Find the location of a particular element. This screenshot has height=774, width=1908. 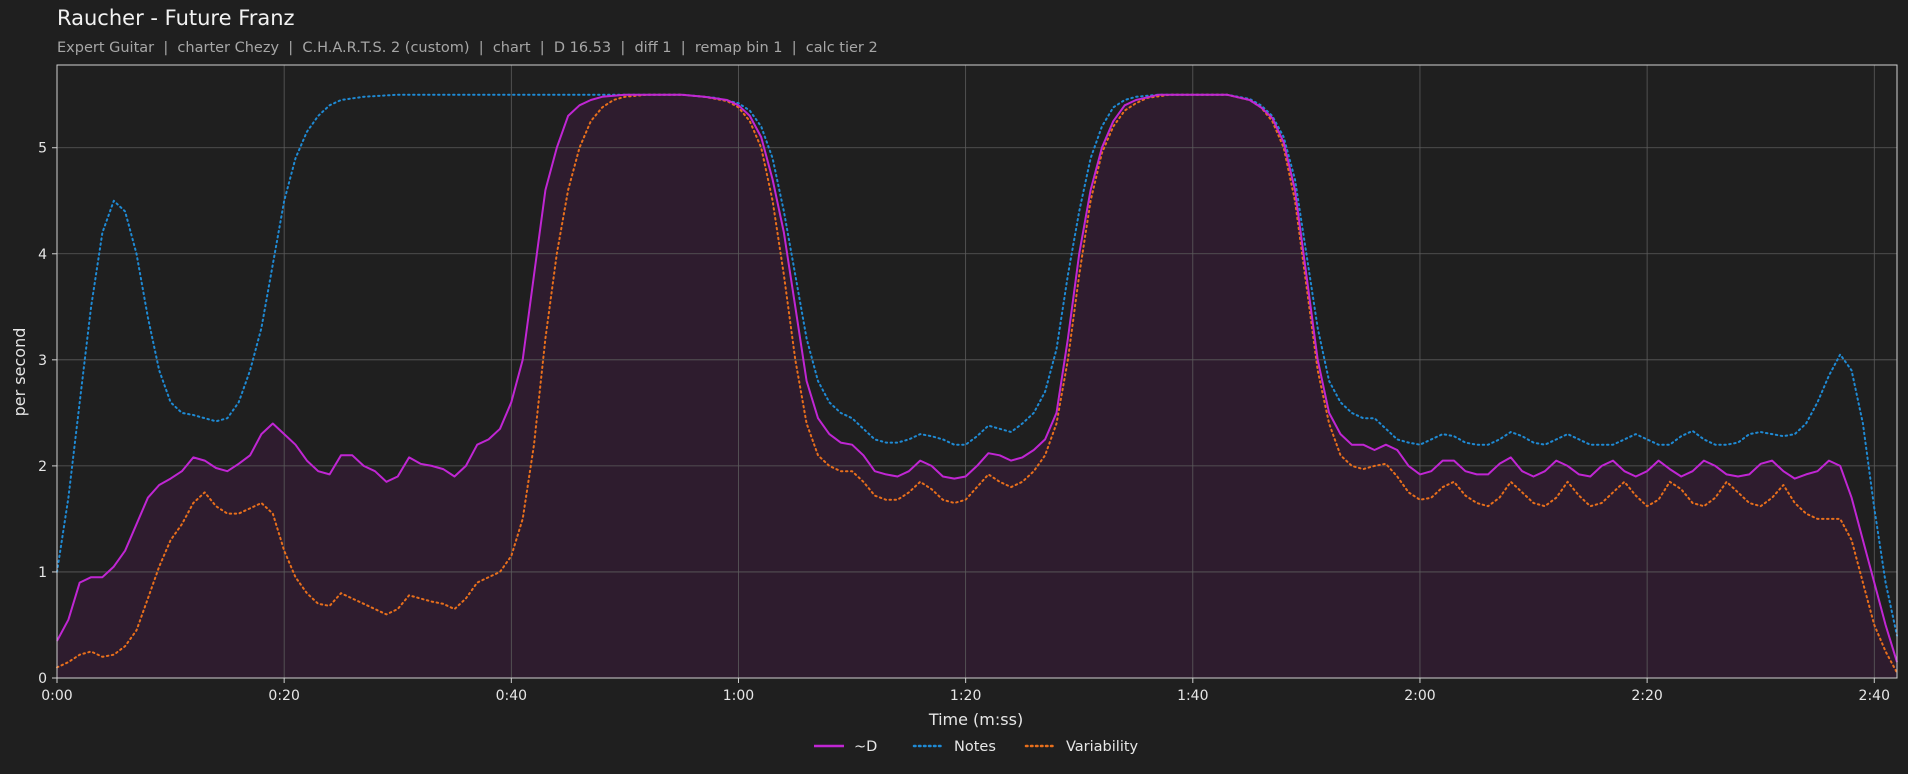

legend-item: ~D is located at coordinates (845, 747).